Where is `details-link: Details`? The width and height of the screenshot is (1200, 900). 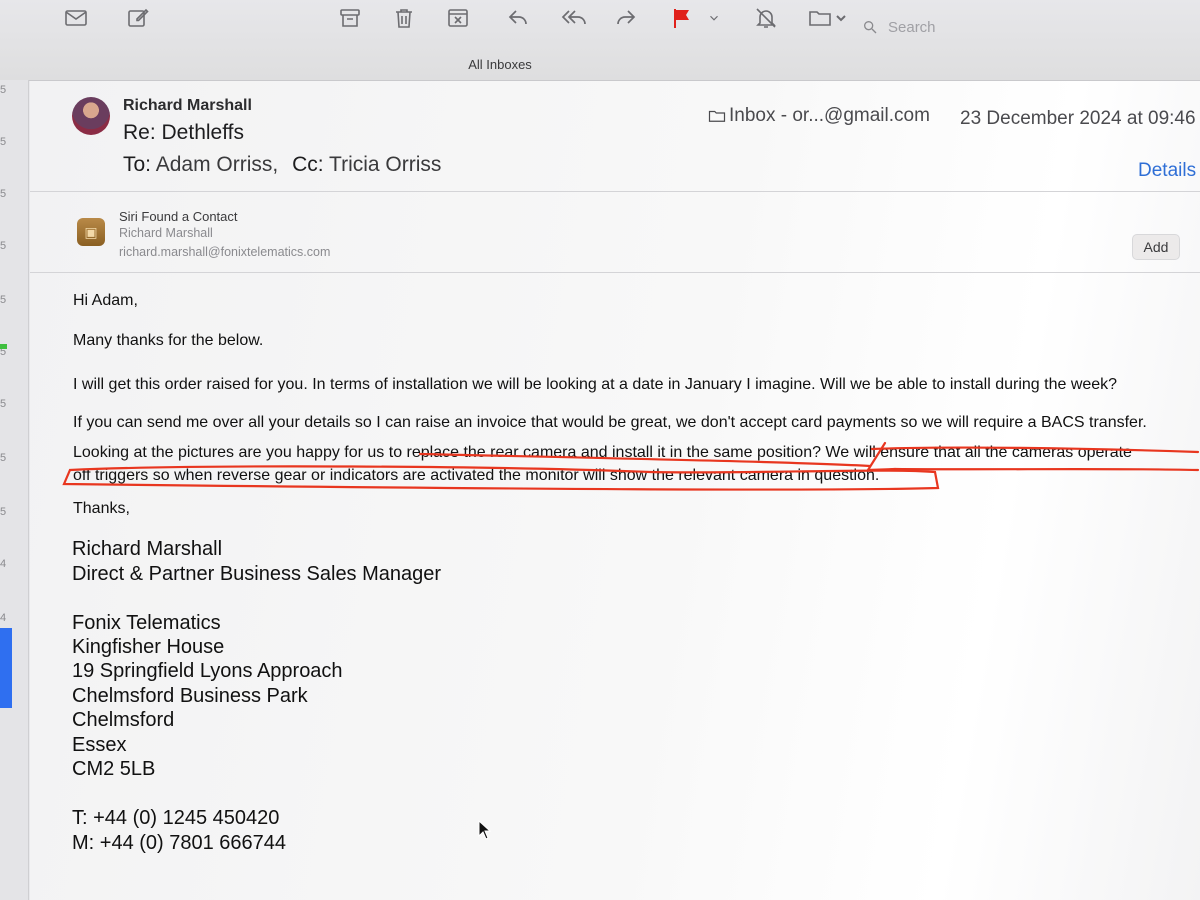
details-link: Details is located at coordinates (1167, 171).